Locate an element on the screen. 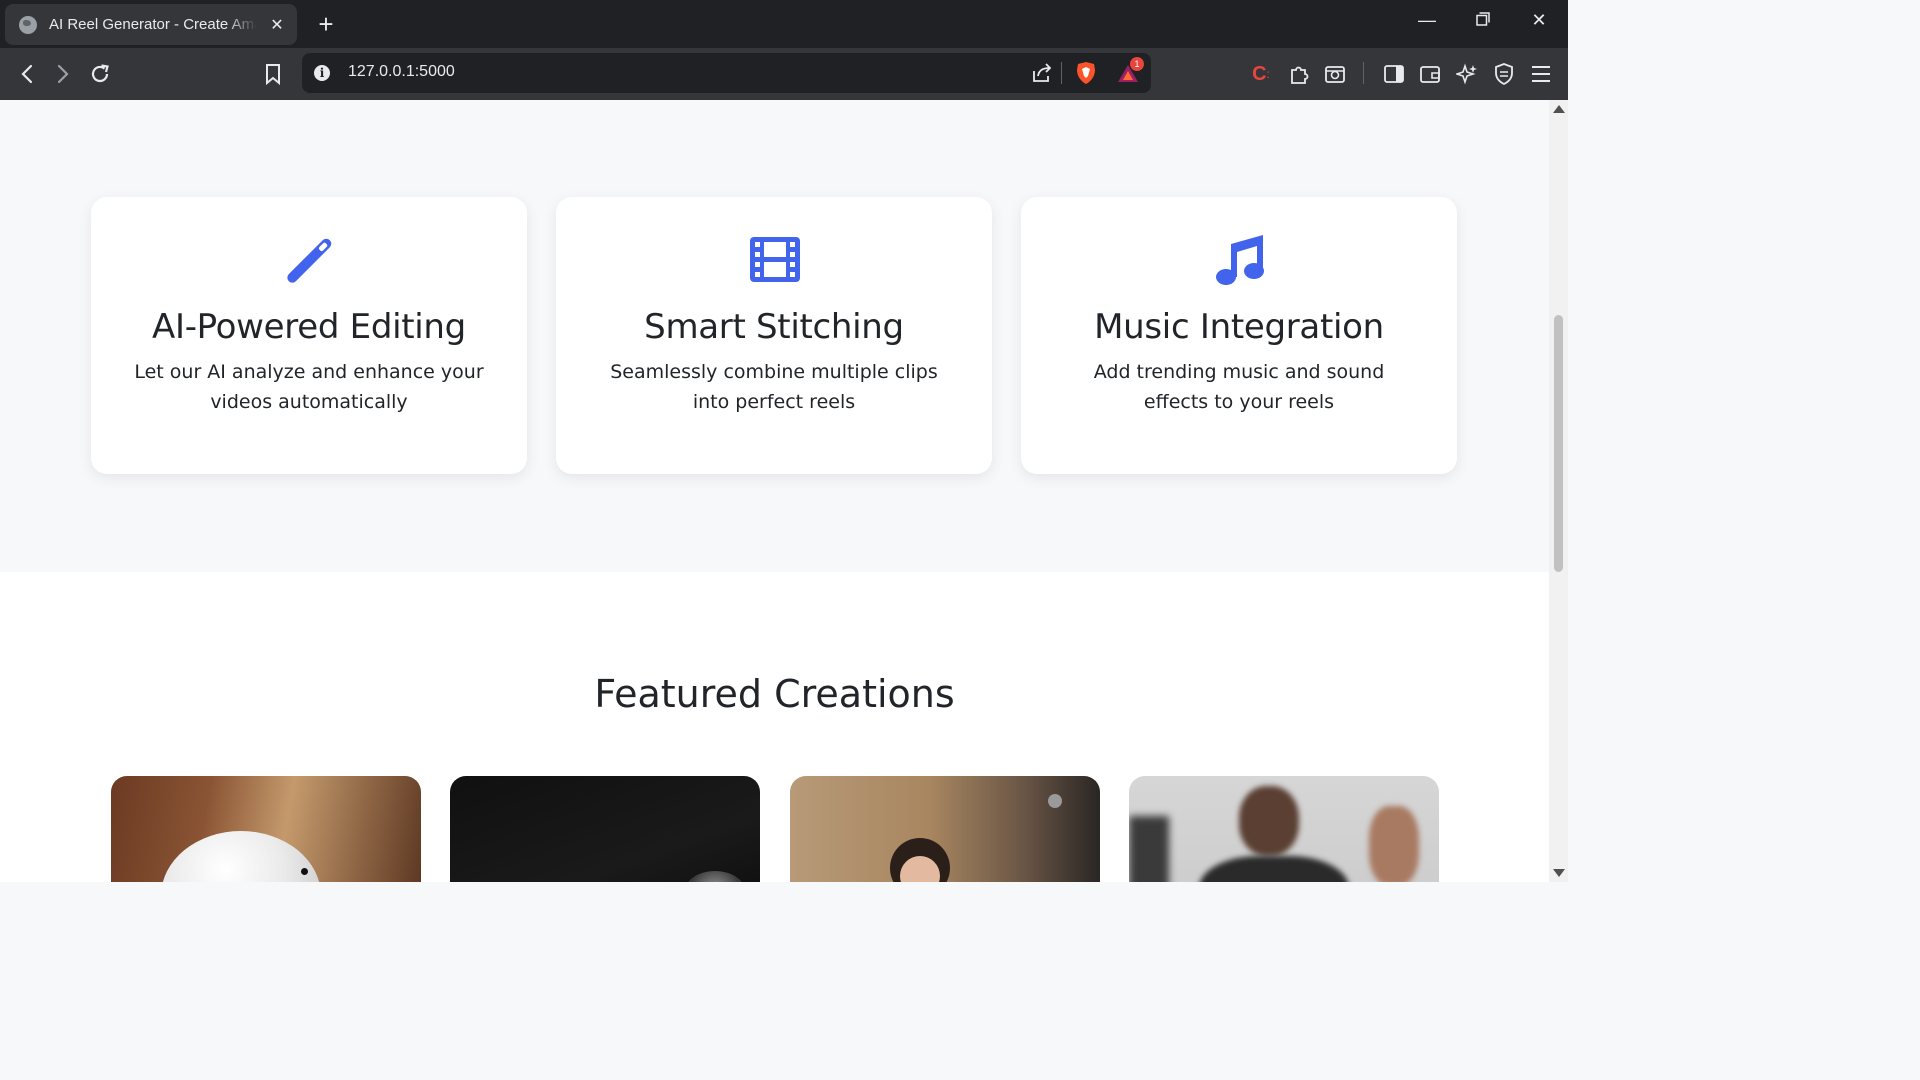 The image size is (1920, 1080). feature-title: Smart Stitching is located at coordinates (774, 327).